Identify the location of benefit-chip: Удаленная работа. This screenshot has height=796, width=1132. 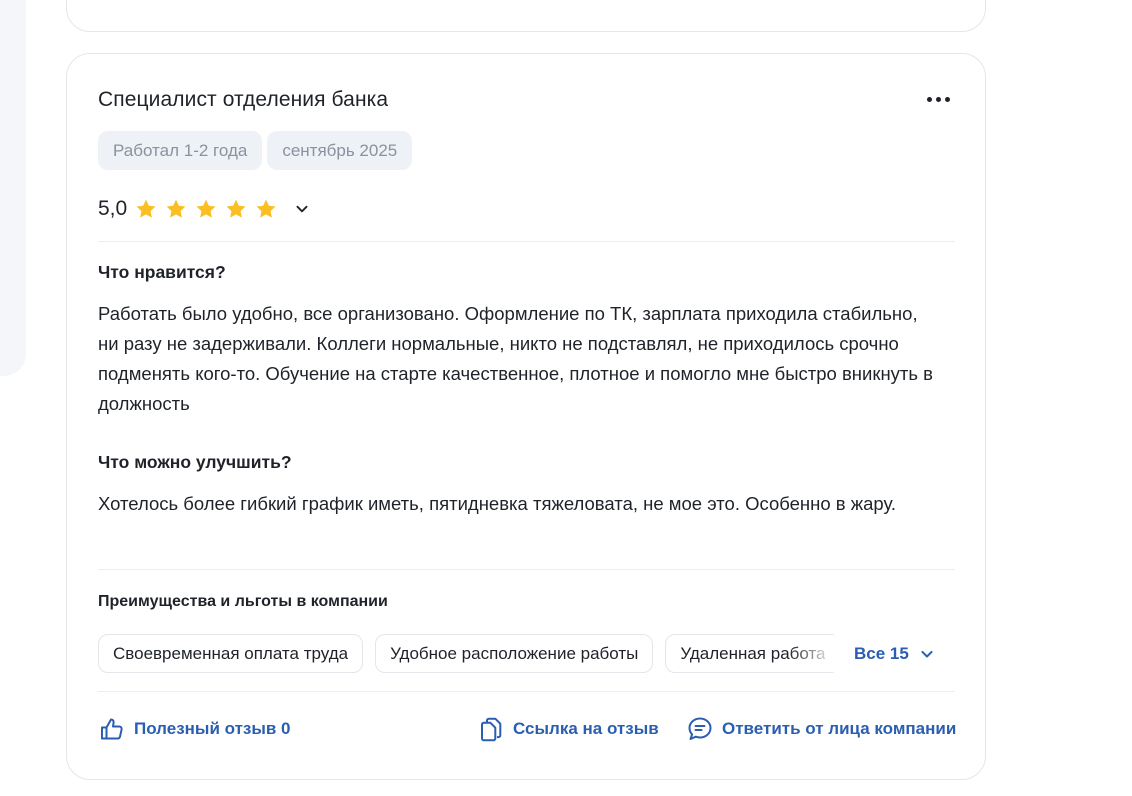
(753, 653).